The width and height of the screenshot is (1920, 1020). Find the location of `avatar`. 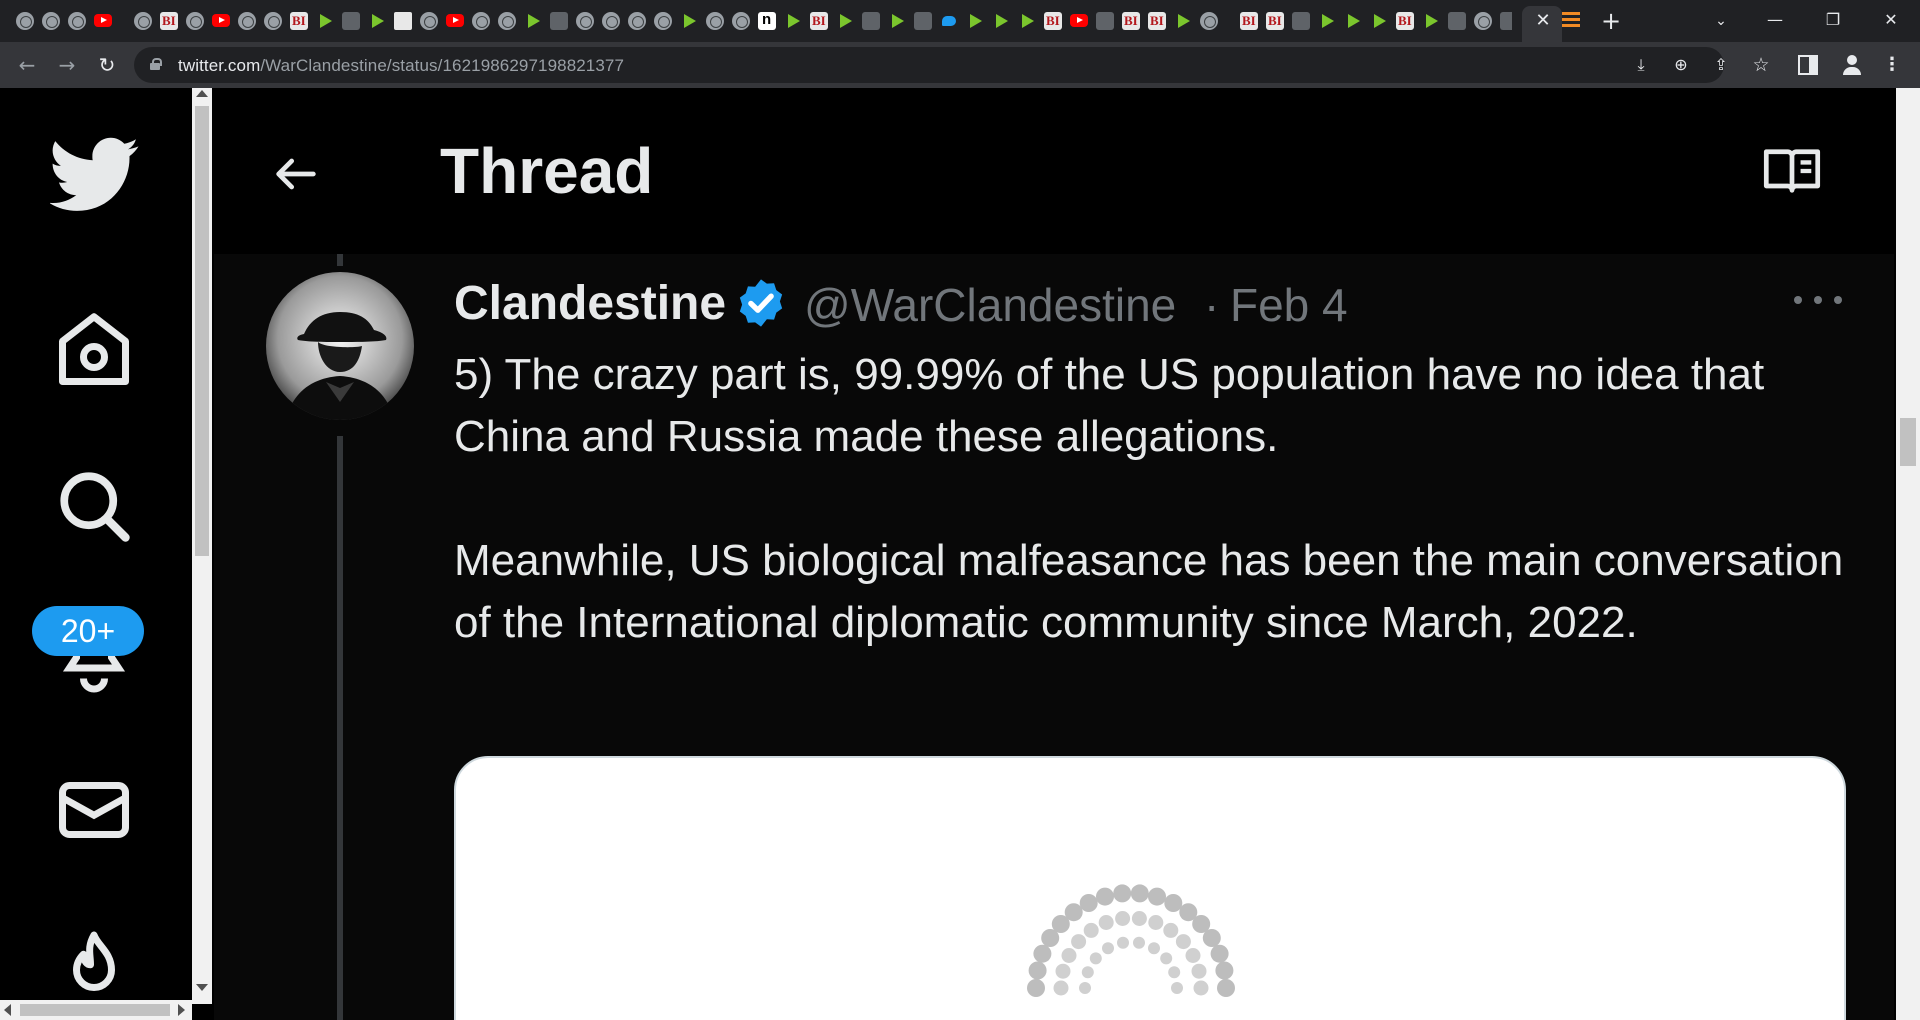

avatar is located at coordinates (340, 346).